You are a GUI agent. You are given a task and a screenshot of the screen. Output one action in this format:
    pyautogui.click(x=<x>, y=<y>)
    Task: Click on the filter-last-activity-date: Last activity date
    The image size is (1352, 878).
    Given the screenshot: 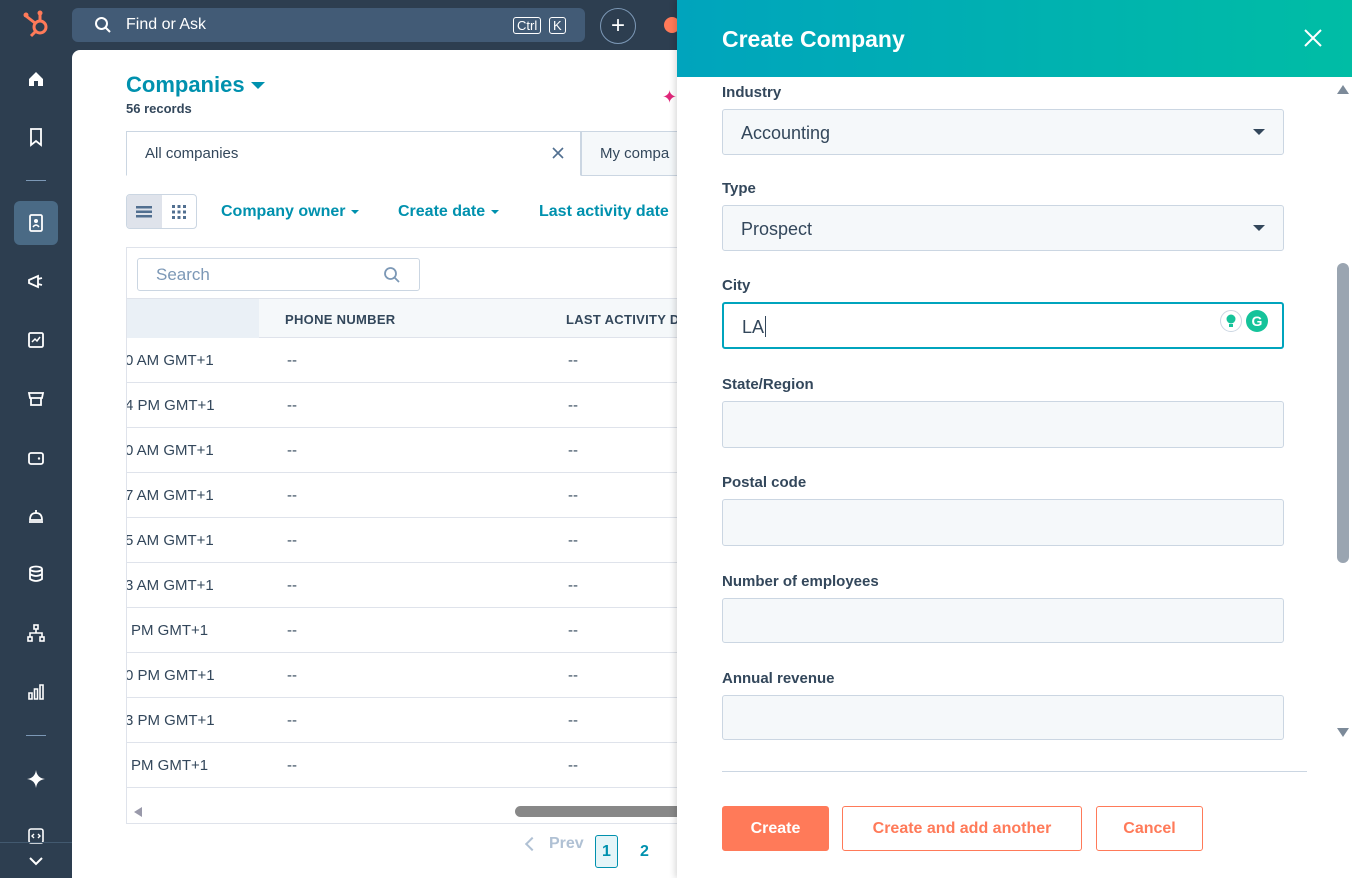 What is the action you would take?
    pyautogui.click(x=604, y=212)
    